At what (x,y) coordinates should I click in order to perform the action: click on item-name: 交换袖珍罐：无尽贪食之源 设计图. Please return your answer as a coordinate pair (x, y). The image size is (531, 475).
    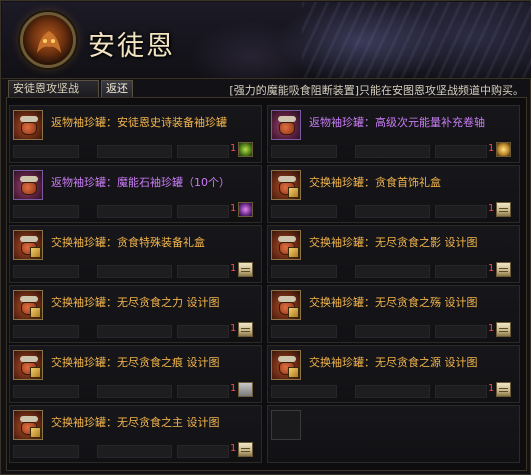
    Looking at the image, I should click on (393, 362).